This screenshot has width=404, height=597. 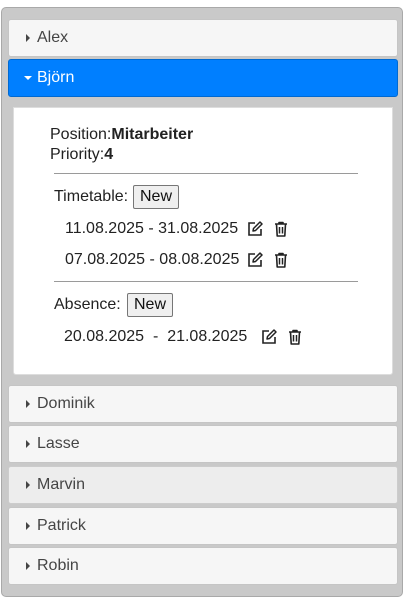 I want to click on timetable-label: Timetable:, so click(x=91, y=196).